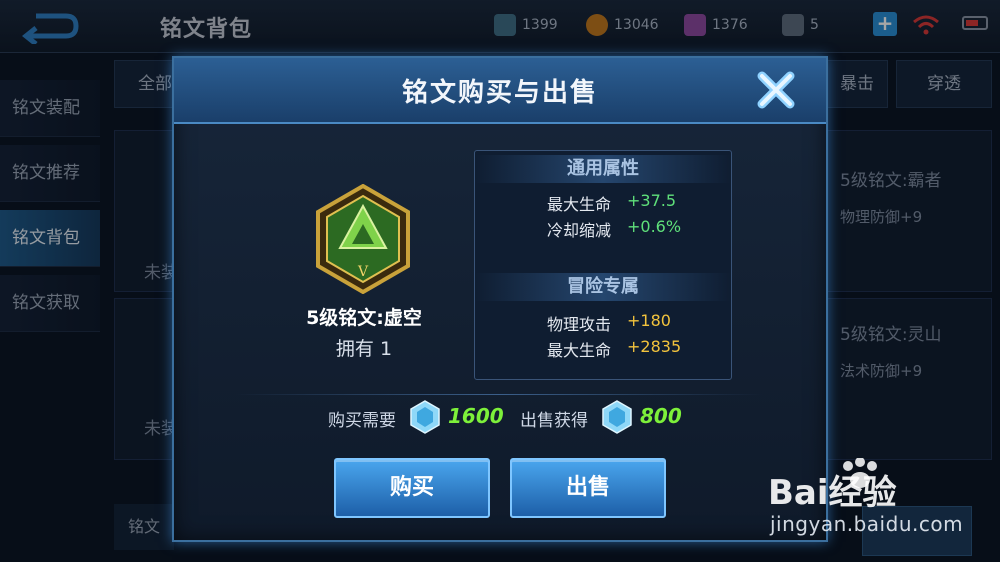  I want to click on watermark-logo-text: Bai经验, so click(832, 490).